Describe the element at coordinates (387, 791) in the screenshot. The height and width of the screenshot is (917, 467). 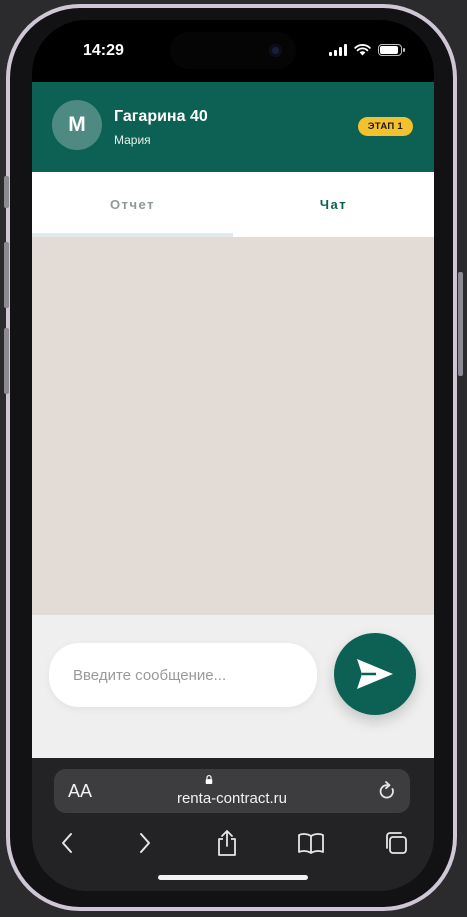
I see `reload-icon` at that location.